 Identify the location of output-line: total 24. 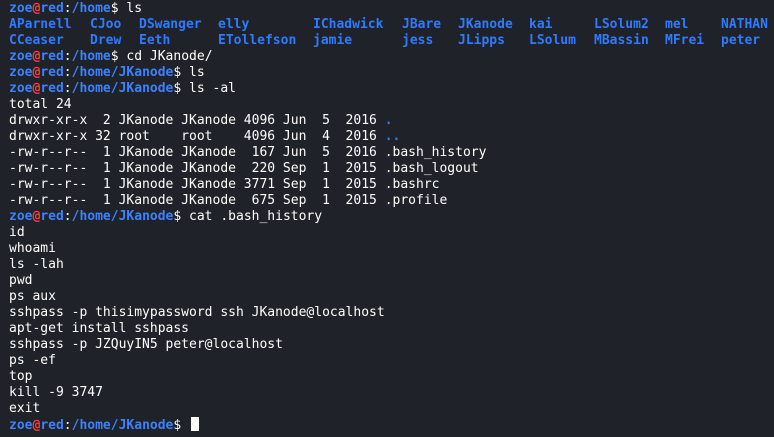
(40, 105).